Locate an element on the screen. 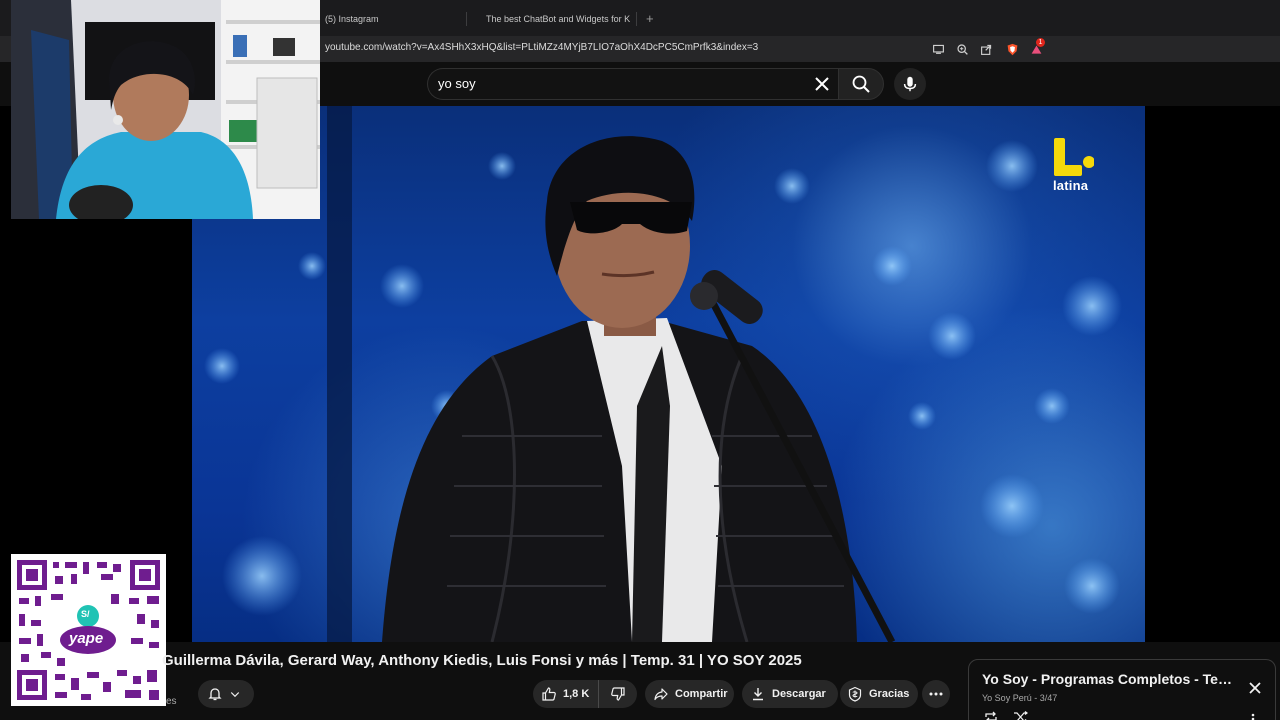  loop-icon is located at coordinates (991, 715).